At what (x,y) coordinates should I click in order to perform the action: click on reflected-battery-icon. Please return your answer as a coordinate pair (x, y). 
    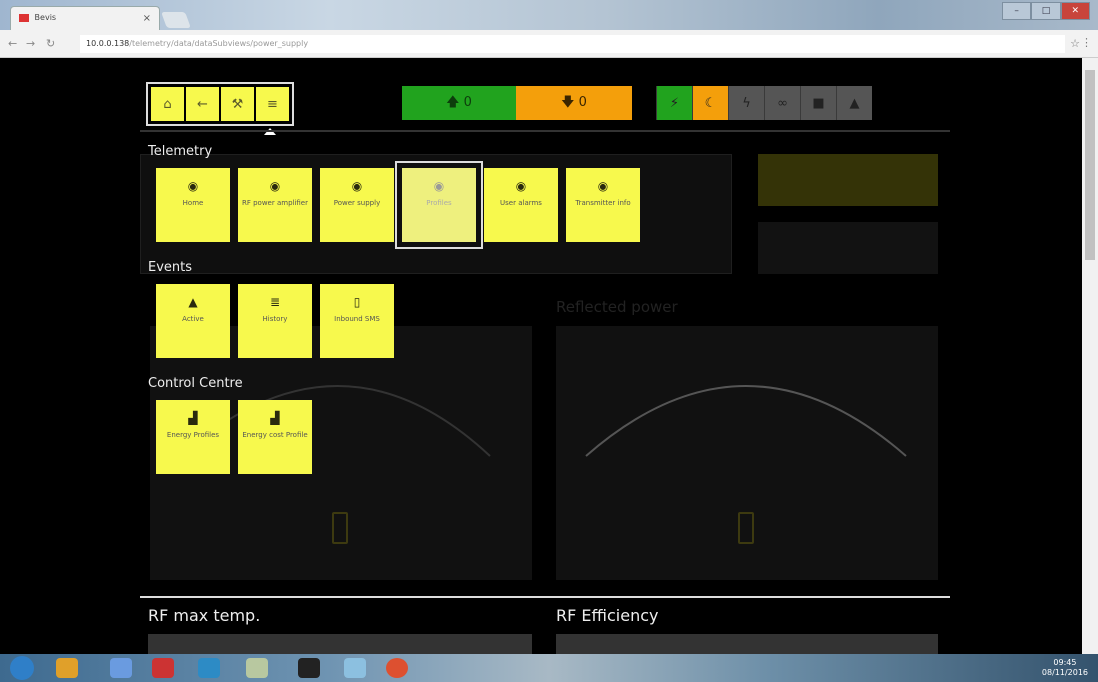
    Looking at the image, I should click on (746, 528).